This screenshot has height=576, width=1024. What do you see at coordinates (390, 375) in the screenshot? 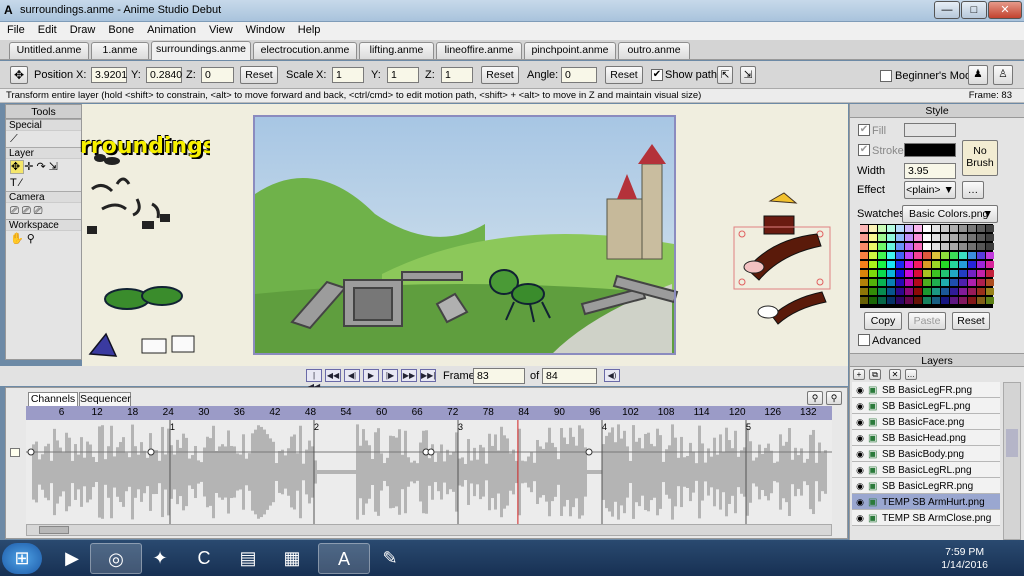
I see `next-frame-icon: |▶` at bounding box center [390, 375].